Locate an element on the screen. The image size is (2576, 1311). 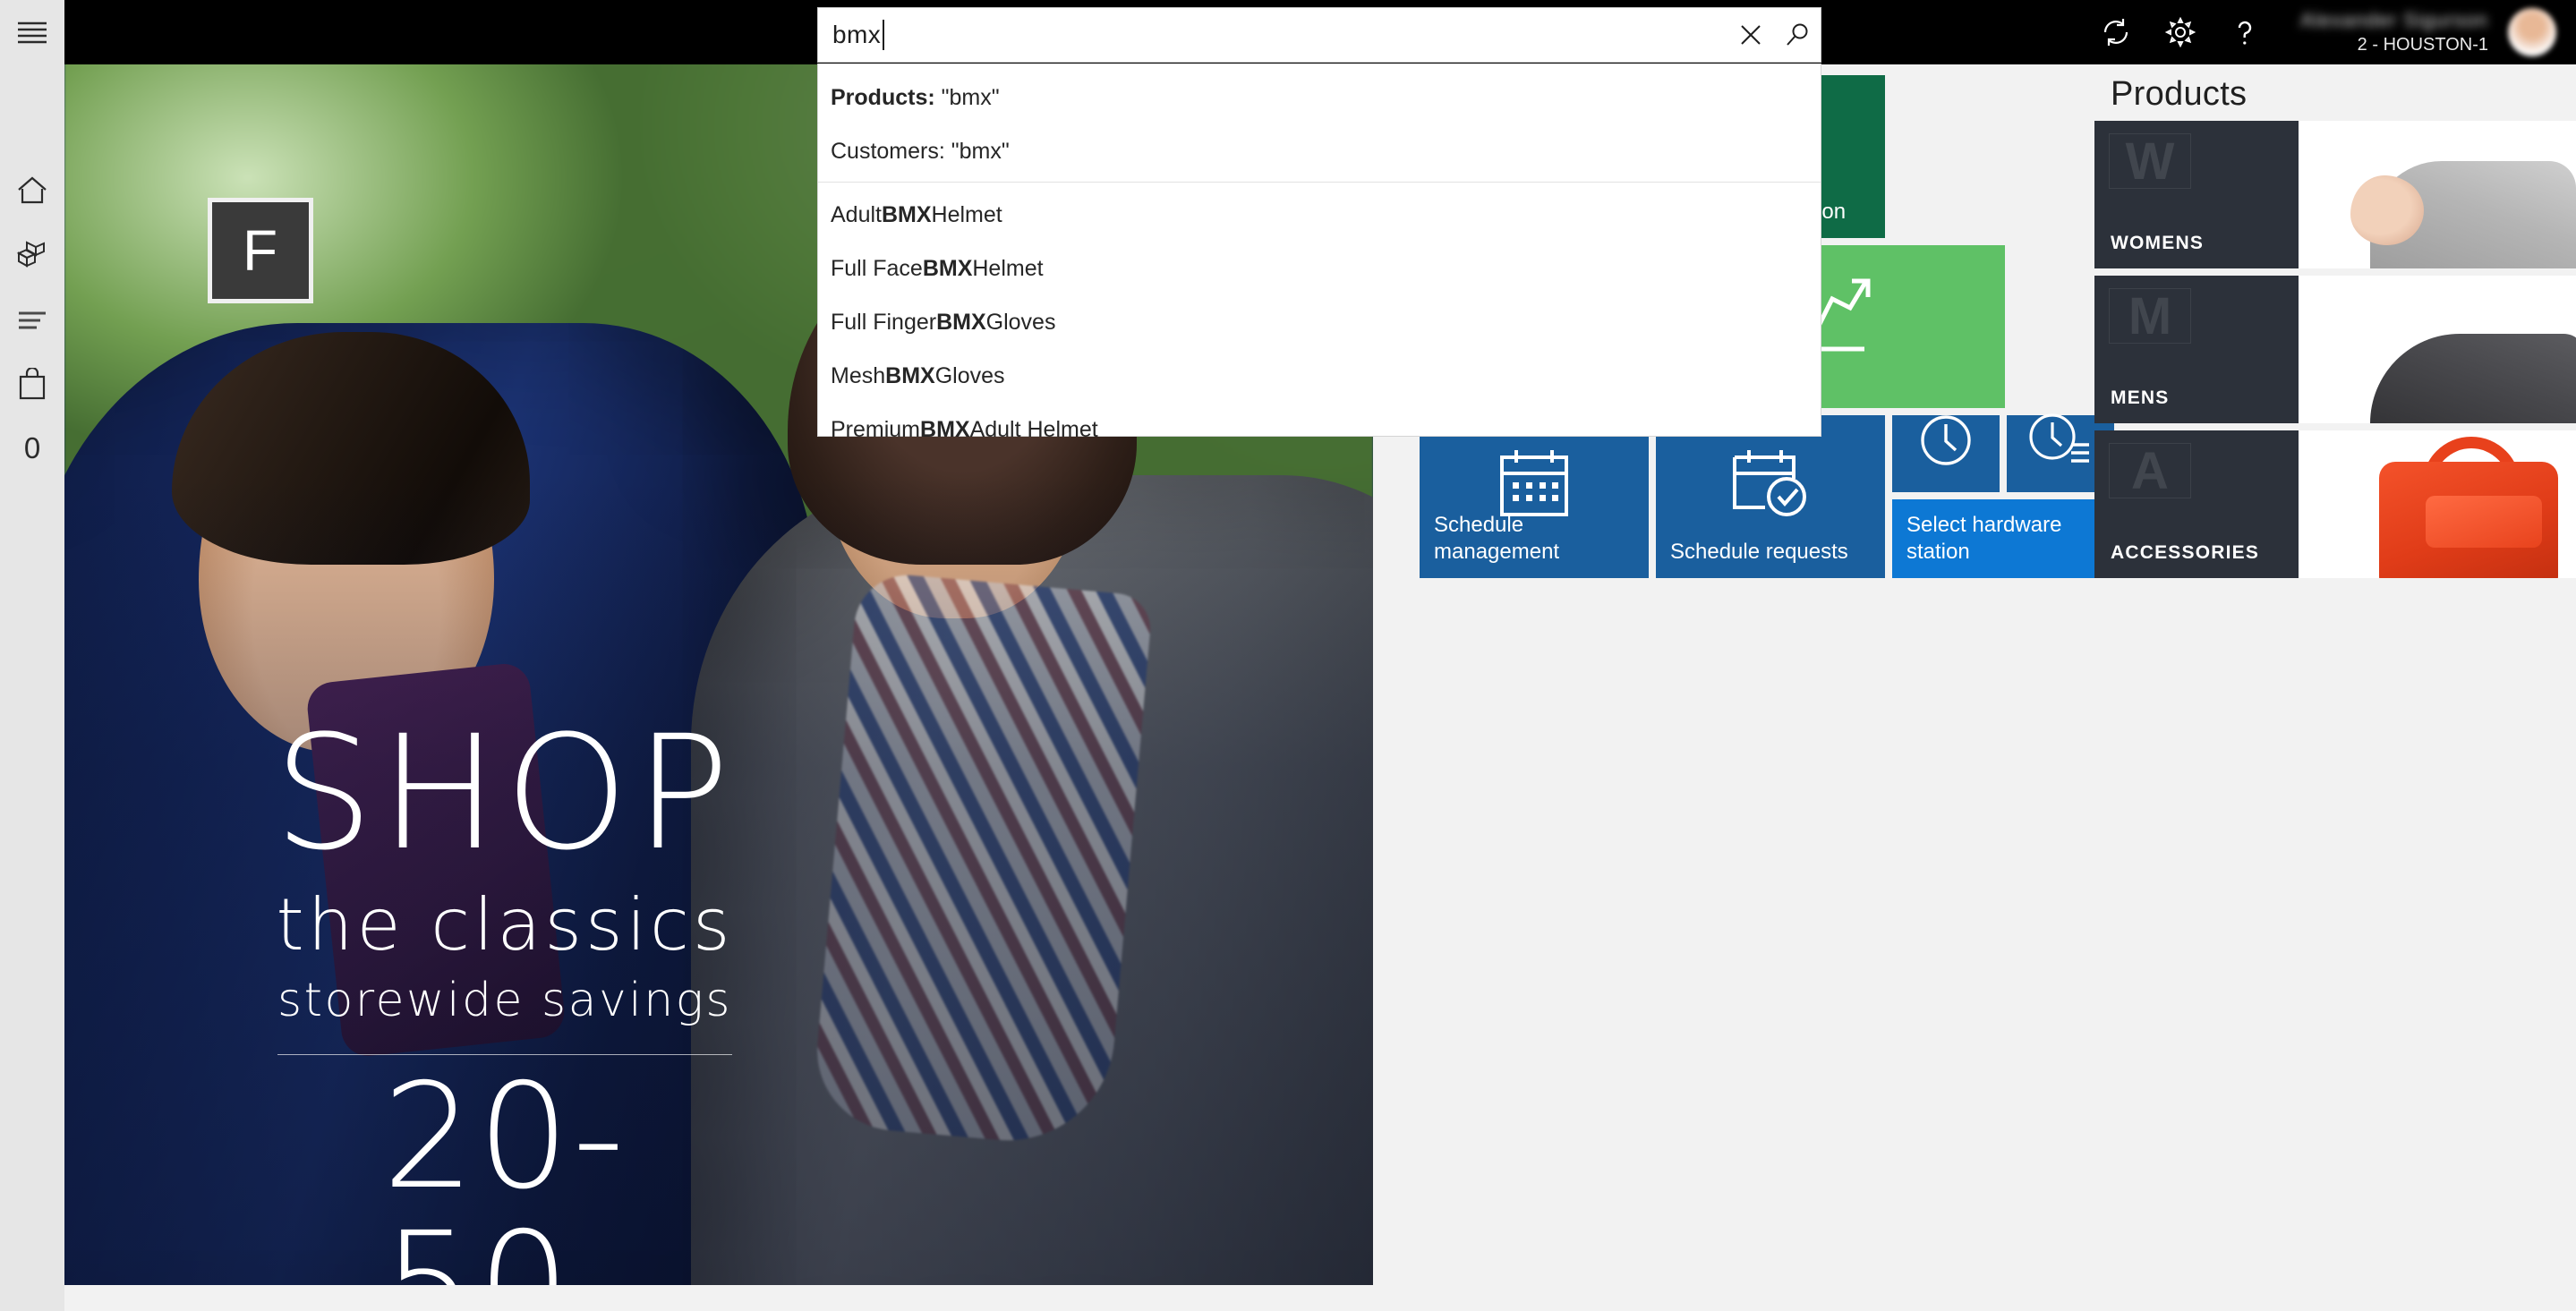
suggestion-scope-prefix: Products: is located at coordinates (883, 97).